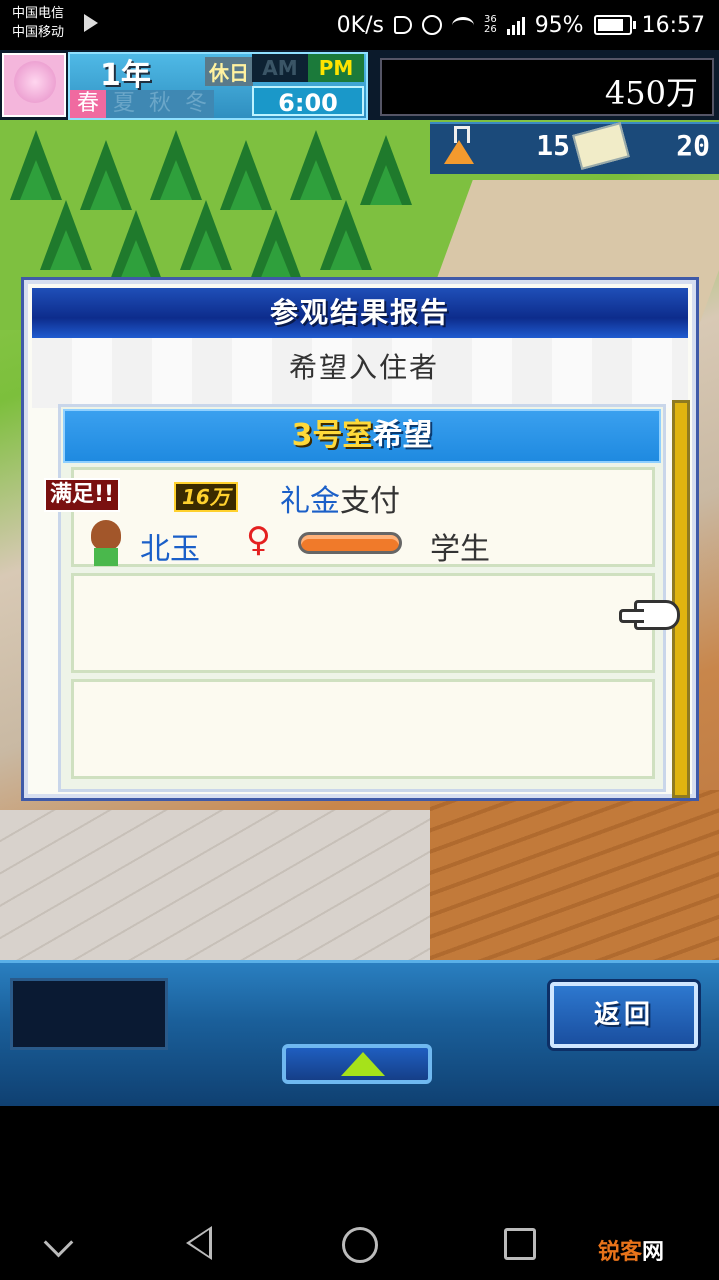 This screenshot has height=1280, width=719. What do you see at coordinates (206, 497) in the screenshot?
I see `amount-badge: 16万` at bounding box center [206, 497].